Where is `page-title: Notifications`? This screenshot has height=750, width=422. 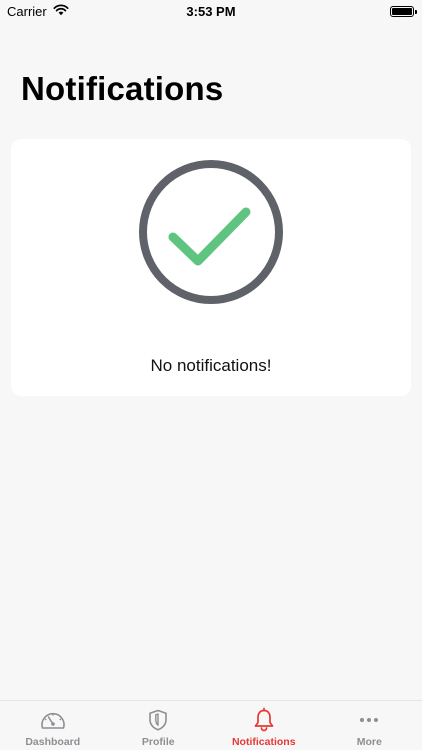 page-title: Notifications is located at coordinates (122, 88).